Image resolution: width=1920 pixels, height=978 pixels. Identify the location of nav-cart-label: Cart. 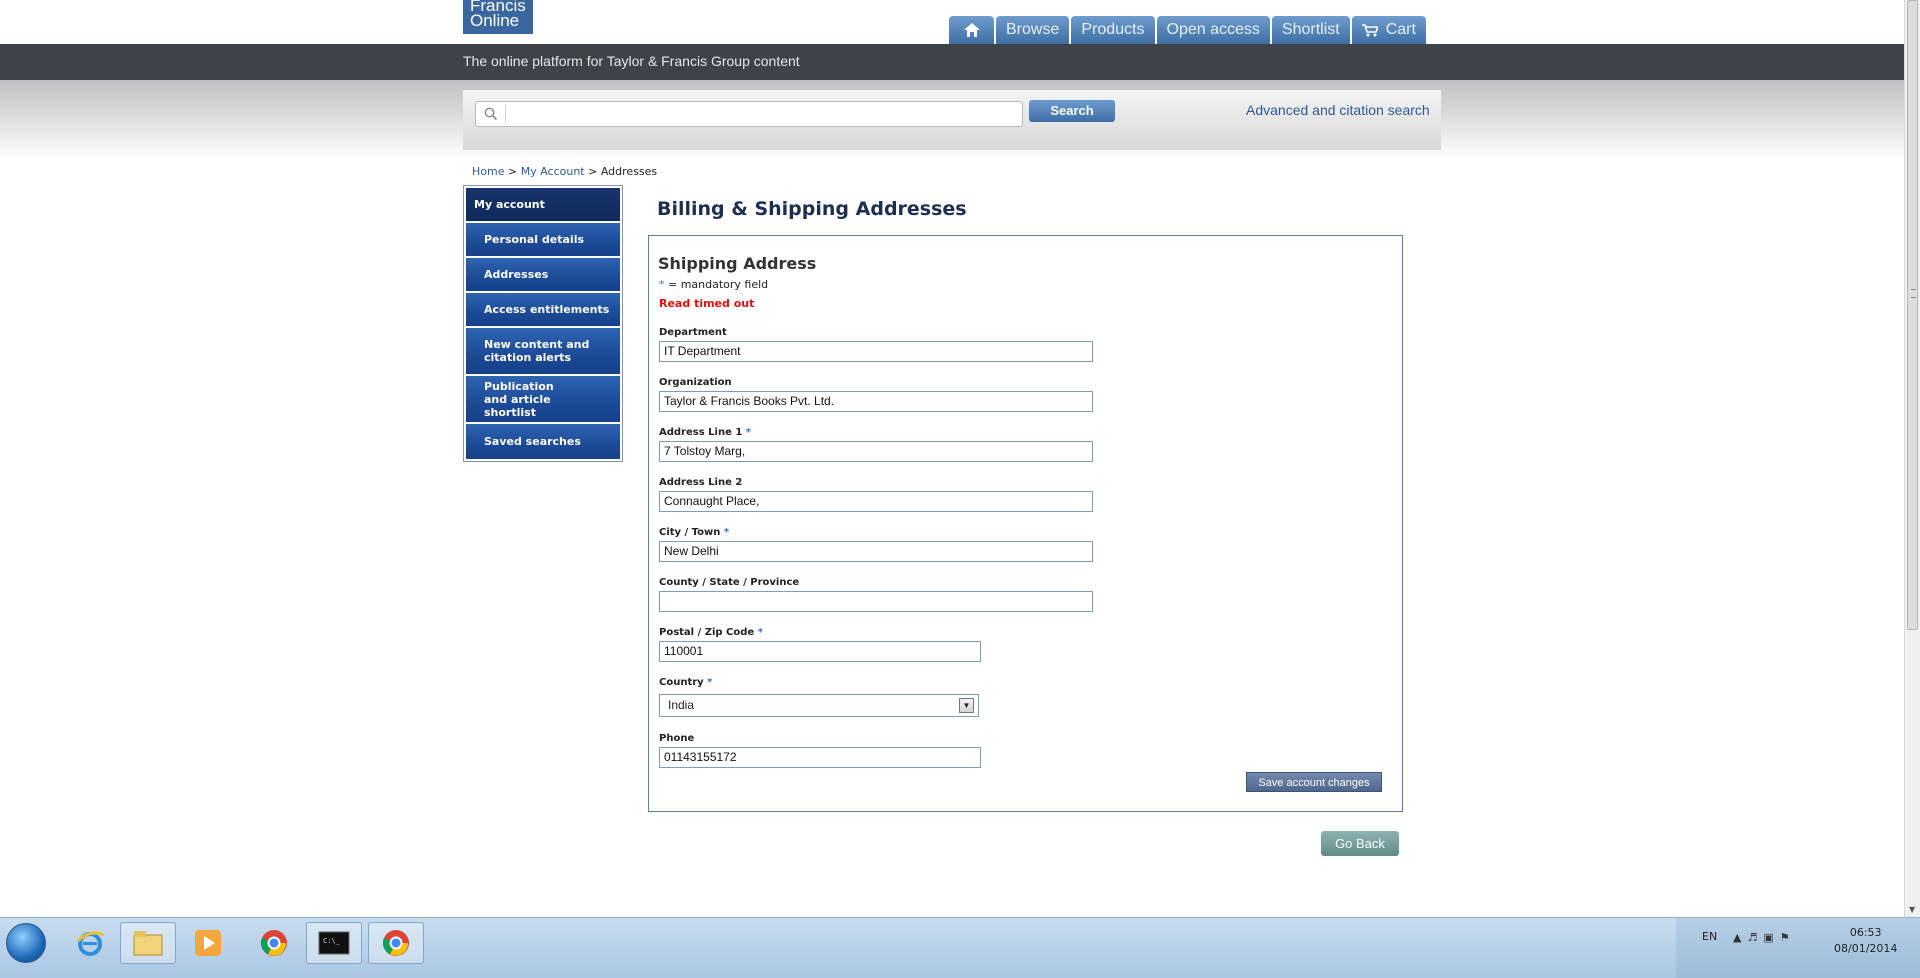
(1400, 29).